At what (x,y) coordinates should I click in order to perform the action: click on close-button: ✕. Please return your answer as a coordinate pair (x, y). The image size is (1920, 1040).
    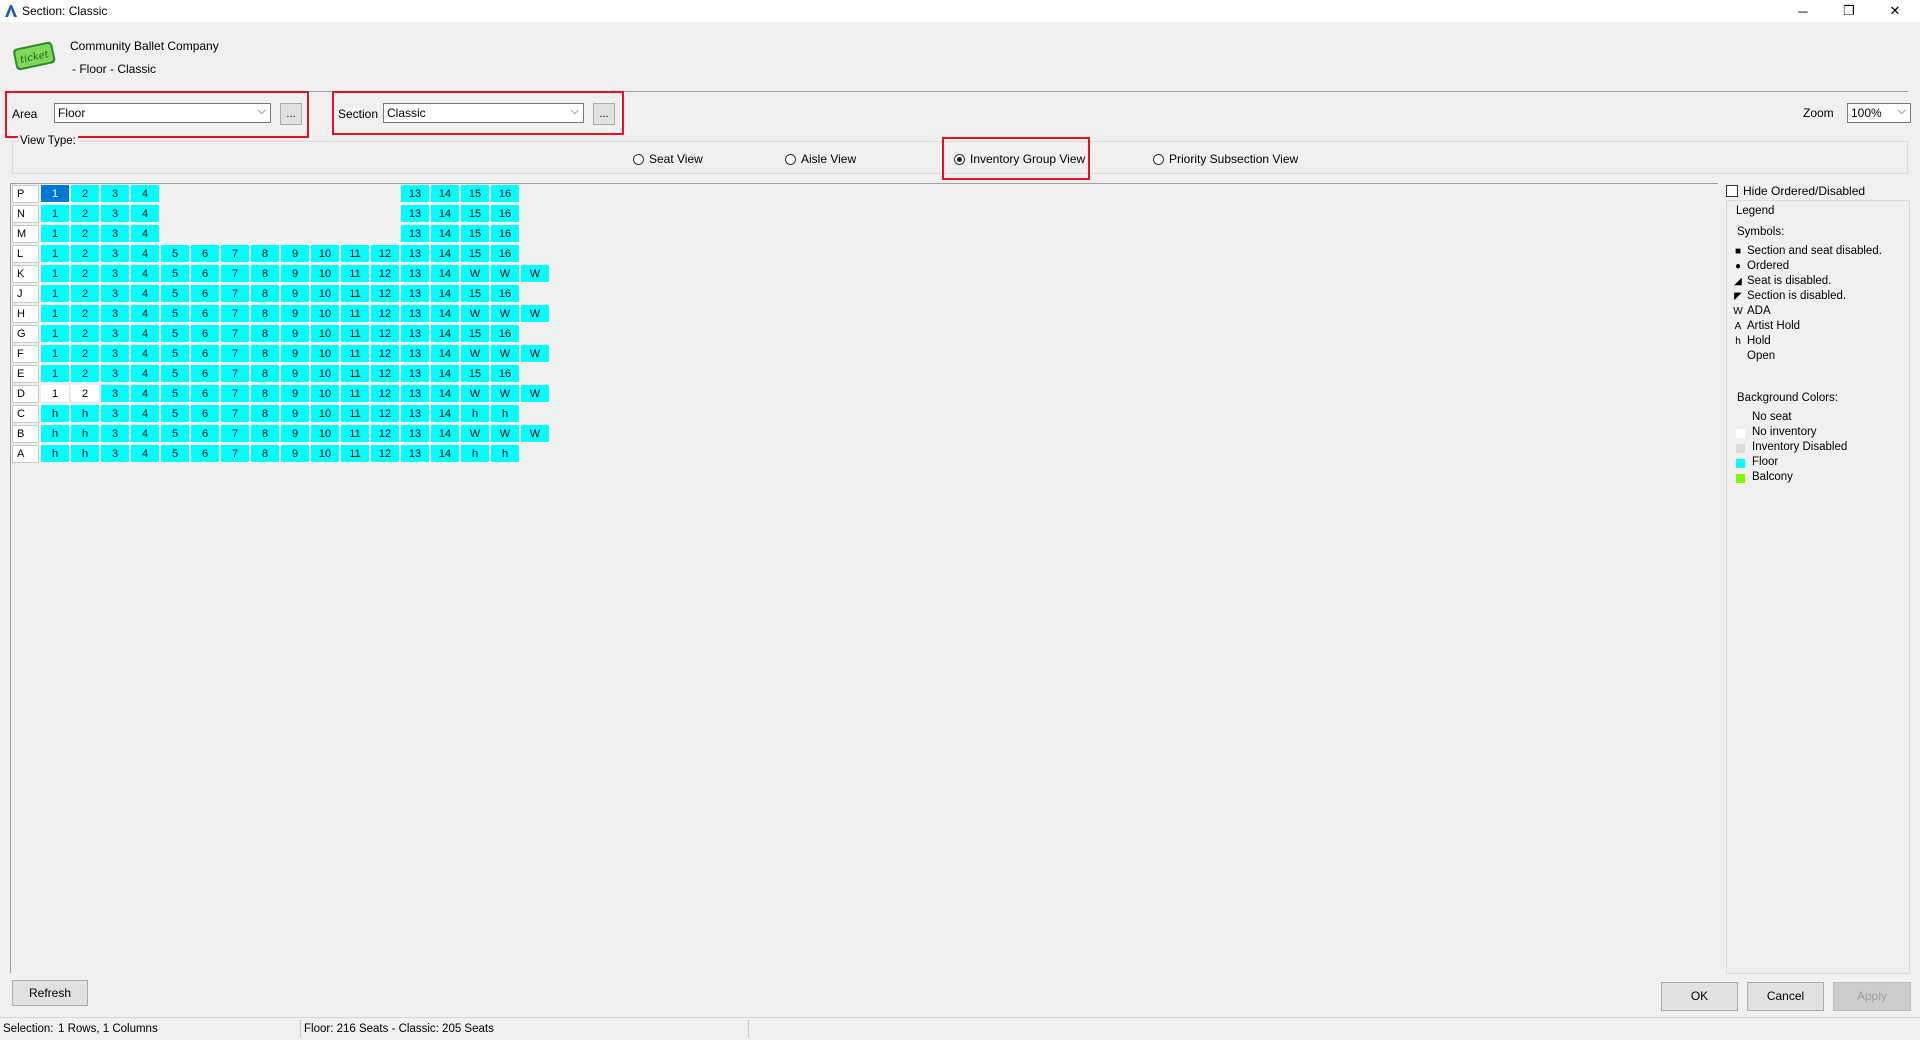
    Looking at the image, I should click on (1895, 11).